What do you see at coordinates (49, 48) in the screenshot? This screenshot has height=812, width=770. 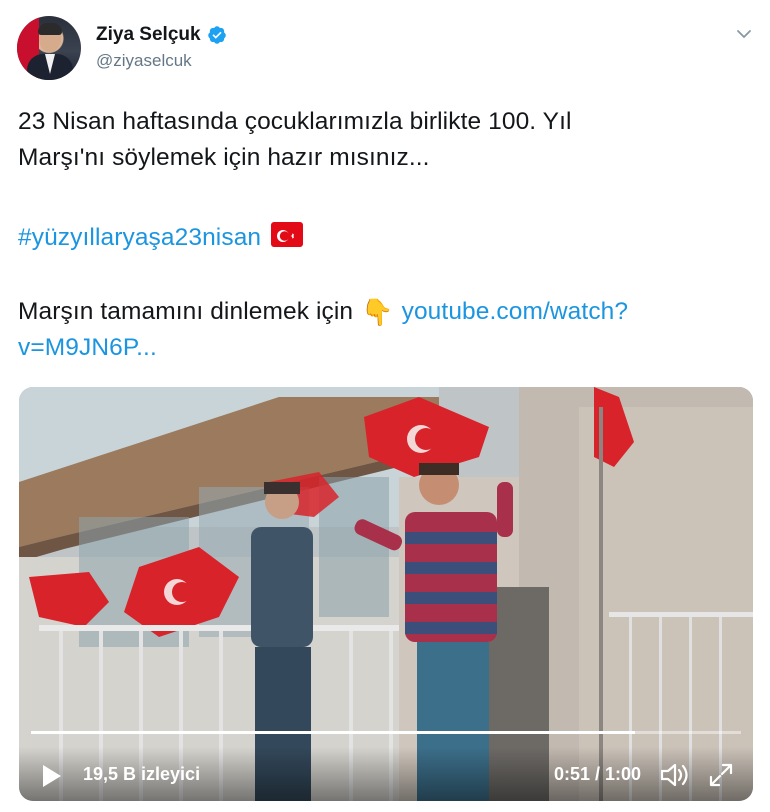 I see `avatar` at bounding box center [49, 48].